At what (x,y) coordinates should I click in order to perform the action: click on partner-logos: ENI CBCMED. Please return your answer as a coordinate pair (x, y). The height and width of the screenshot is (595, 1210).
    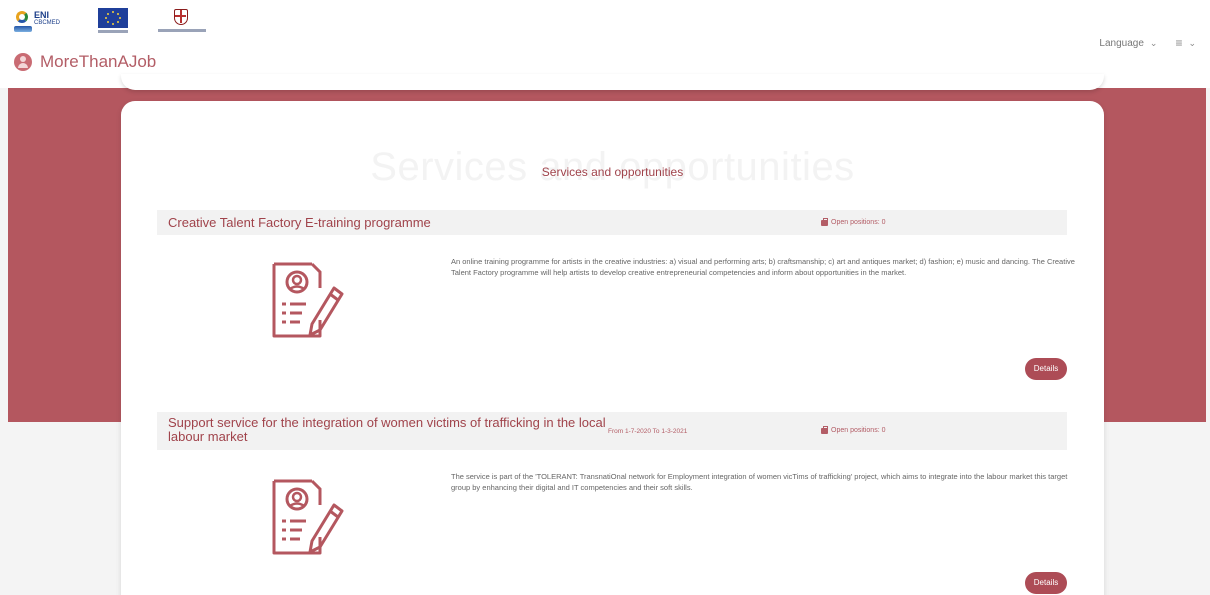
    Looking at the image, I should click on (111, 22).